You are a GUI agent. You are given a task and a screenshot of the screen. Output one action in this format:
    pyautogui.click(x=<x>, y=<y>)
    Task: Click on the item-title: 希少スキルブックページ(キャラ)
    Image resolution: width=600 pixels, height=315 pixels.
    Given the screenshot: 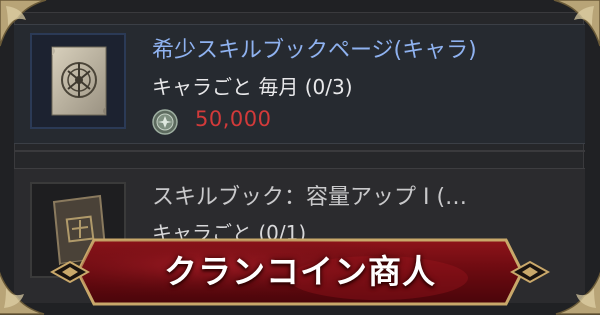 What is the action you would take?
    pyautogui.click(x=314, y=50)
    